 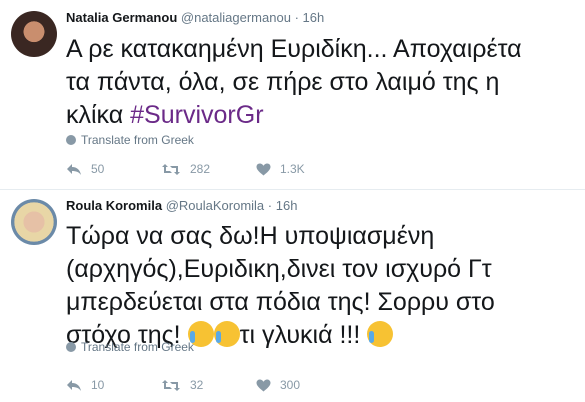 I want to click on tweet-text-line: Α ρε κατακαημένη Ευριδίκη... Αποχαιρέτα, so click(x=294, y=49).